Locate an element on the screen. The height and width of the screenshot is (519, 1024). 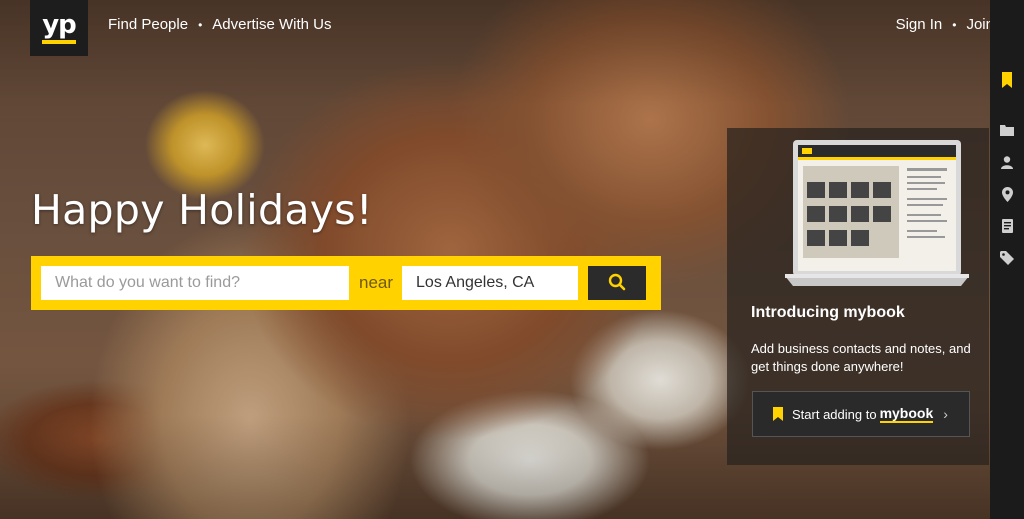
hero-headline: Happy Holidays! is located at coordinates (202, 210).